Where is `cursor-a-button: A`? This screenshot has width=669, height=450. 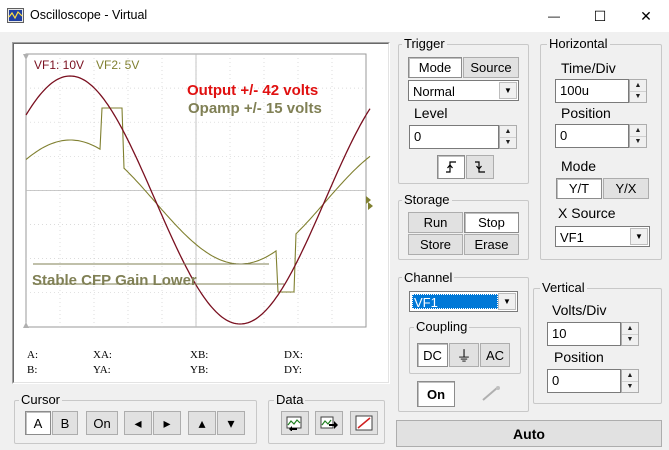
cursor-a-button: A is located at coordinates (38, 423).